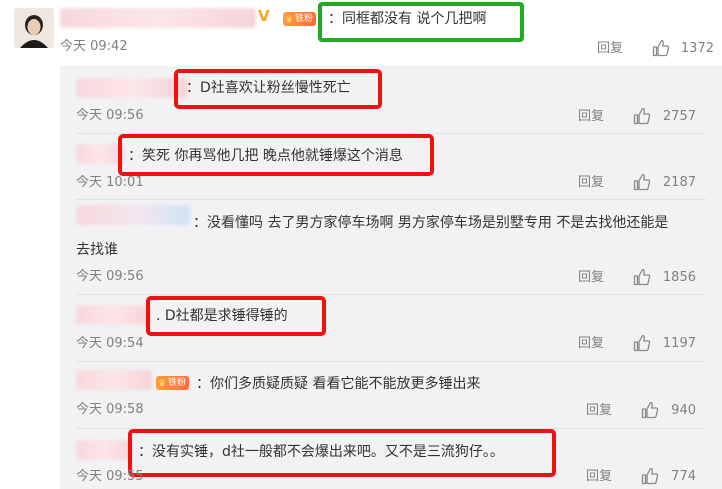  Describe the element at coordinates (265, 156) in the screenshot. I see `reply-text: ：笑死 你再骂他几把 晚点他就锤爆这个消息` at that location.